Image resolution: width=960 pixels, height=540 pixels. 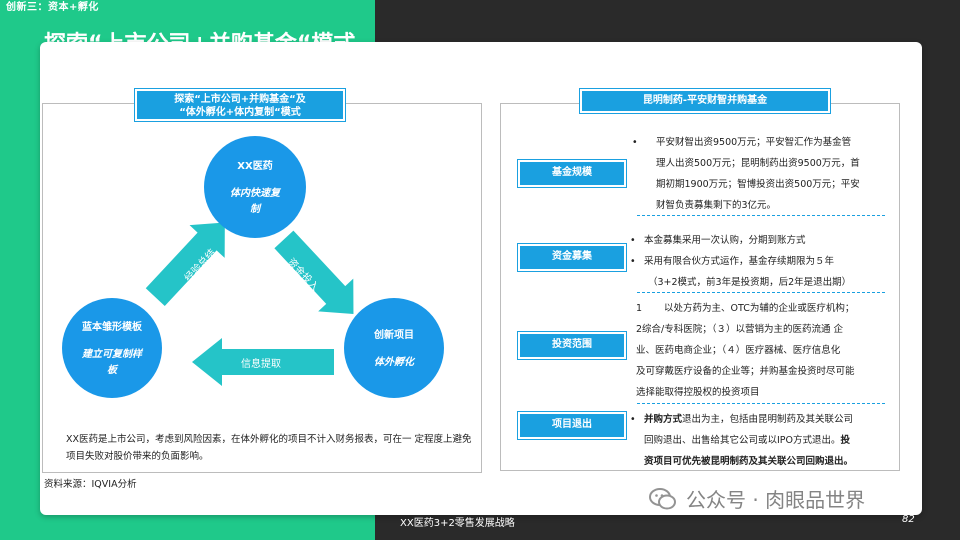 I want to click on project-exit-line-2: 回购退出、出售给其它公司或以IPO方式退出。, so click(x=742, y=440).